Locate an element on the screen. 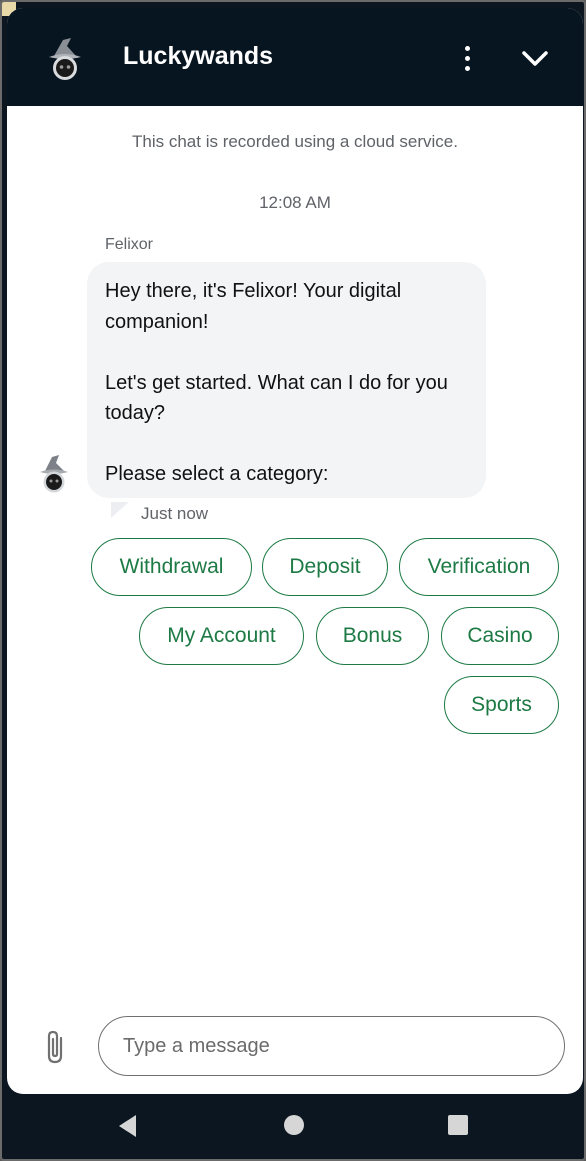 The image size is (586, 1161). chevron-down-icon is located at coordinates (535, 58).